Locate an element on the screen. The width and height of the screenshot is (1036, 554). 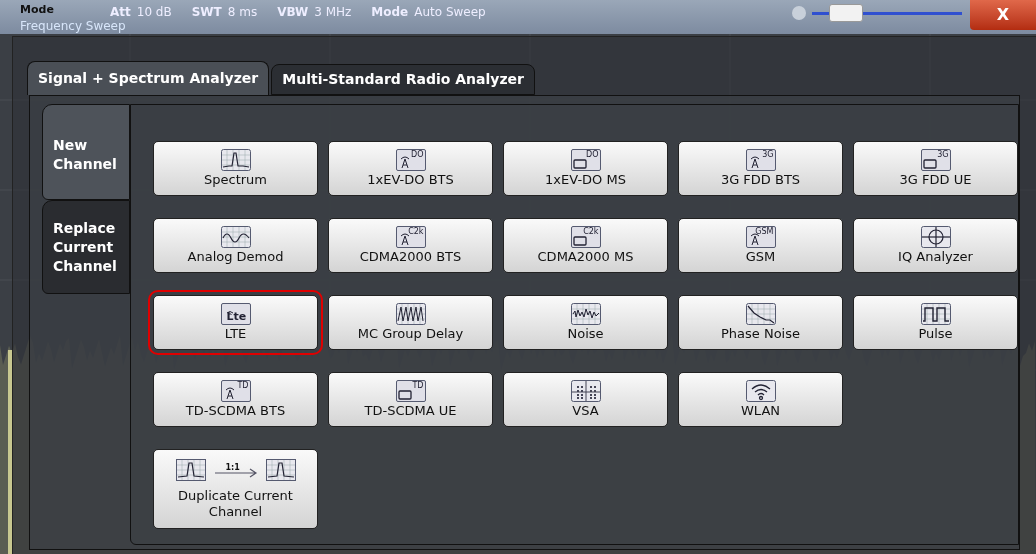
mode-button: C2k CDMA2000 BTS is located at coordinates (410, 245).